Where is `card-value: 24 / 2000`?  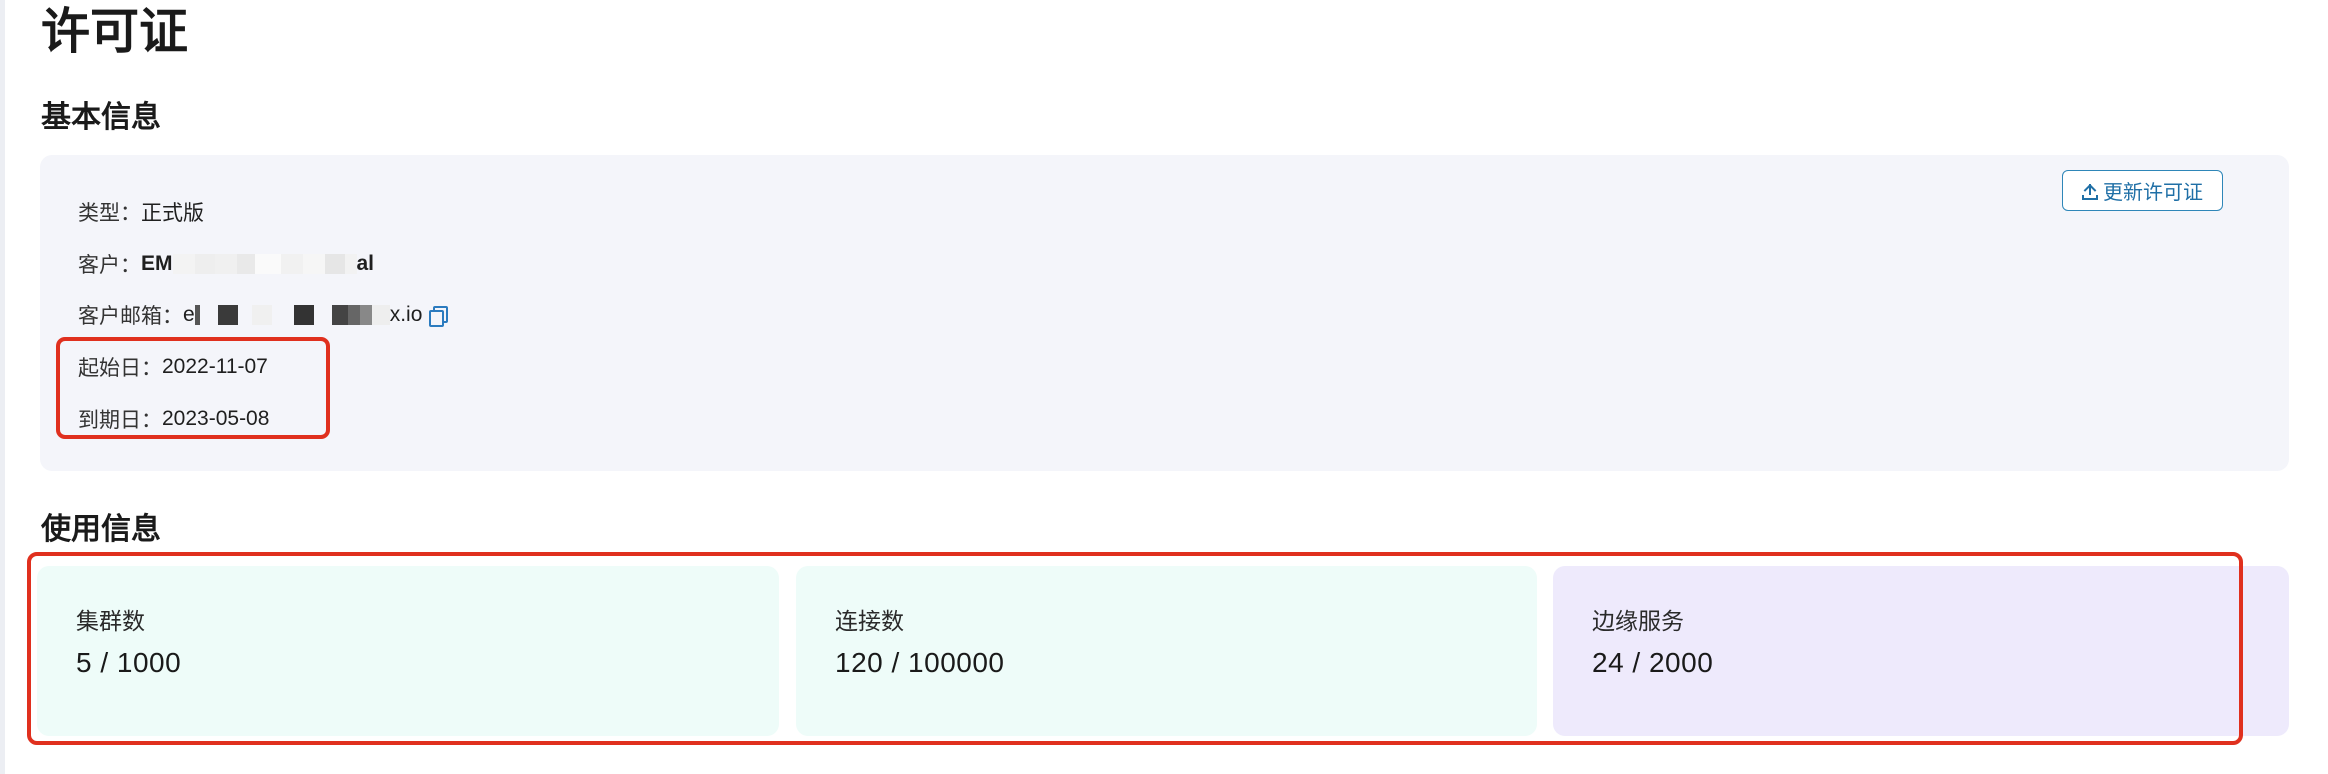 card-value: 24 / 2000 is located at coordinates (1653, 662).